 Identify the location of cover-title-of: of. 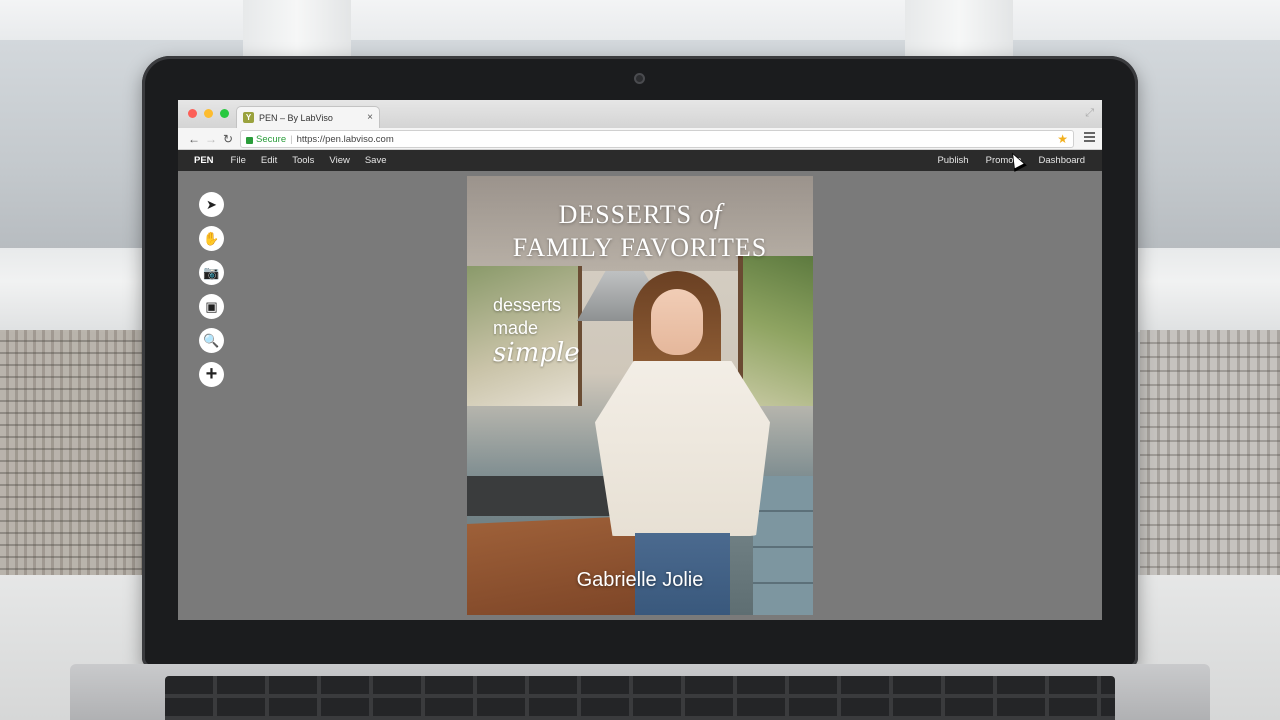
(710, 214).